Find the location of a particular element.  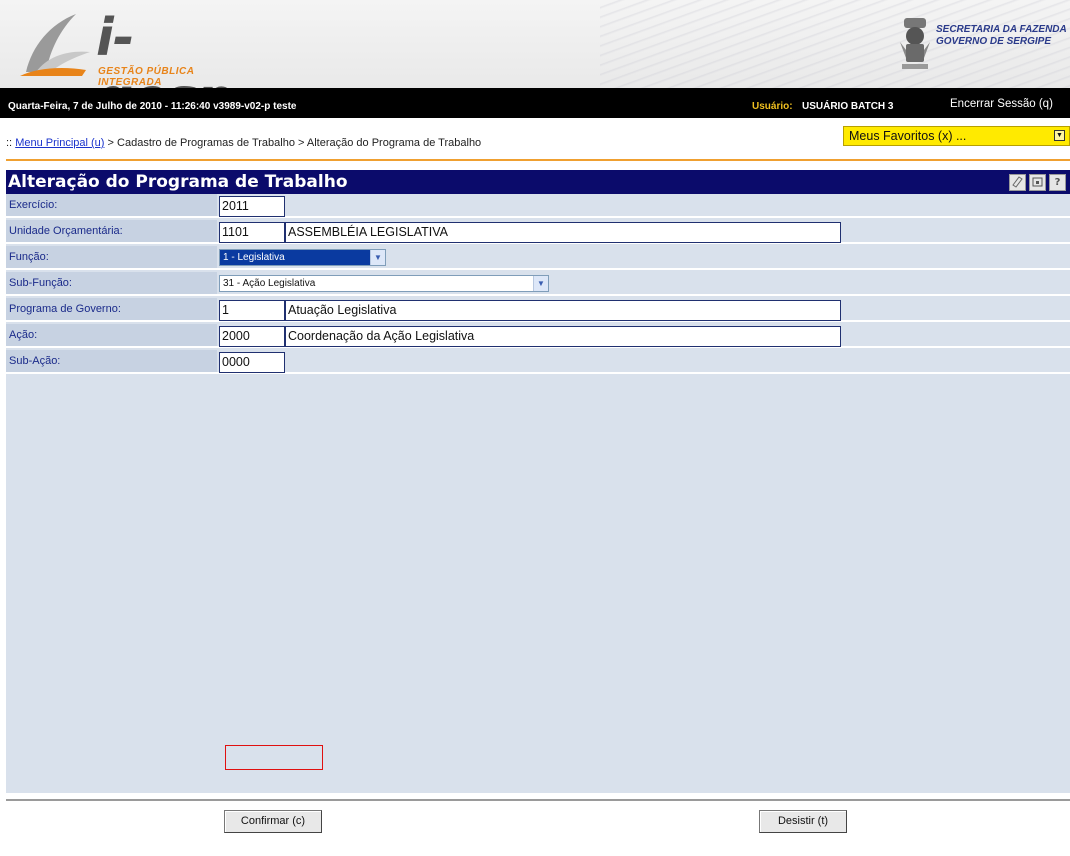

help-icon: ? is located at coordinates (1057, 182).